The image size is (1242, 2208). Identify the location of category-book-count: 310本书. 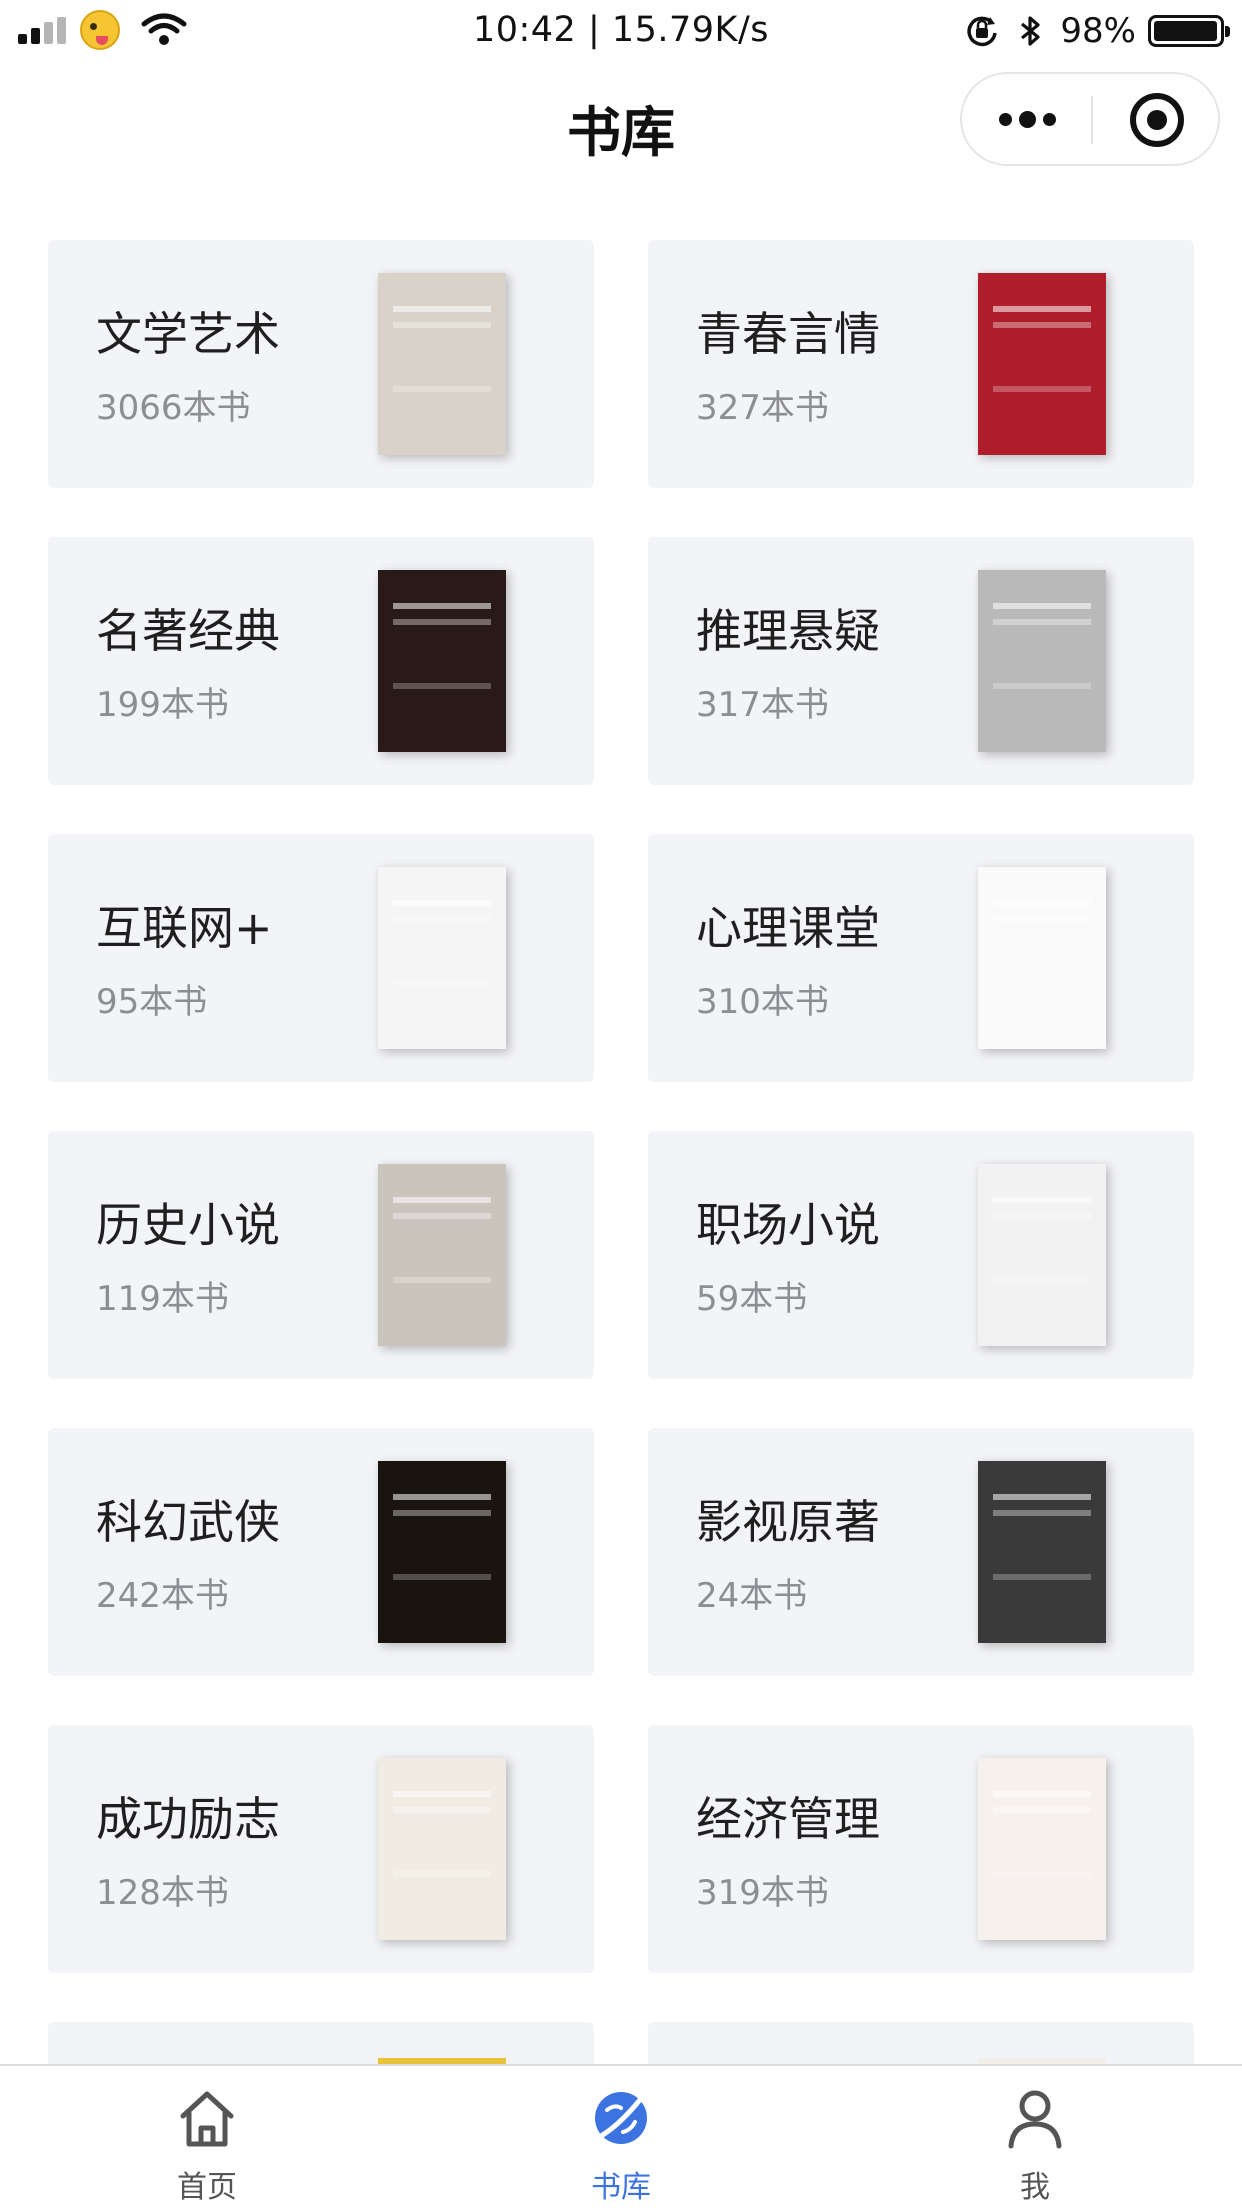
(762, 1002).